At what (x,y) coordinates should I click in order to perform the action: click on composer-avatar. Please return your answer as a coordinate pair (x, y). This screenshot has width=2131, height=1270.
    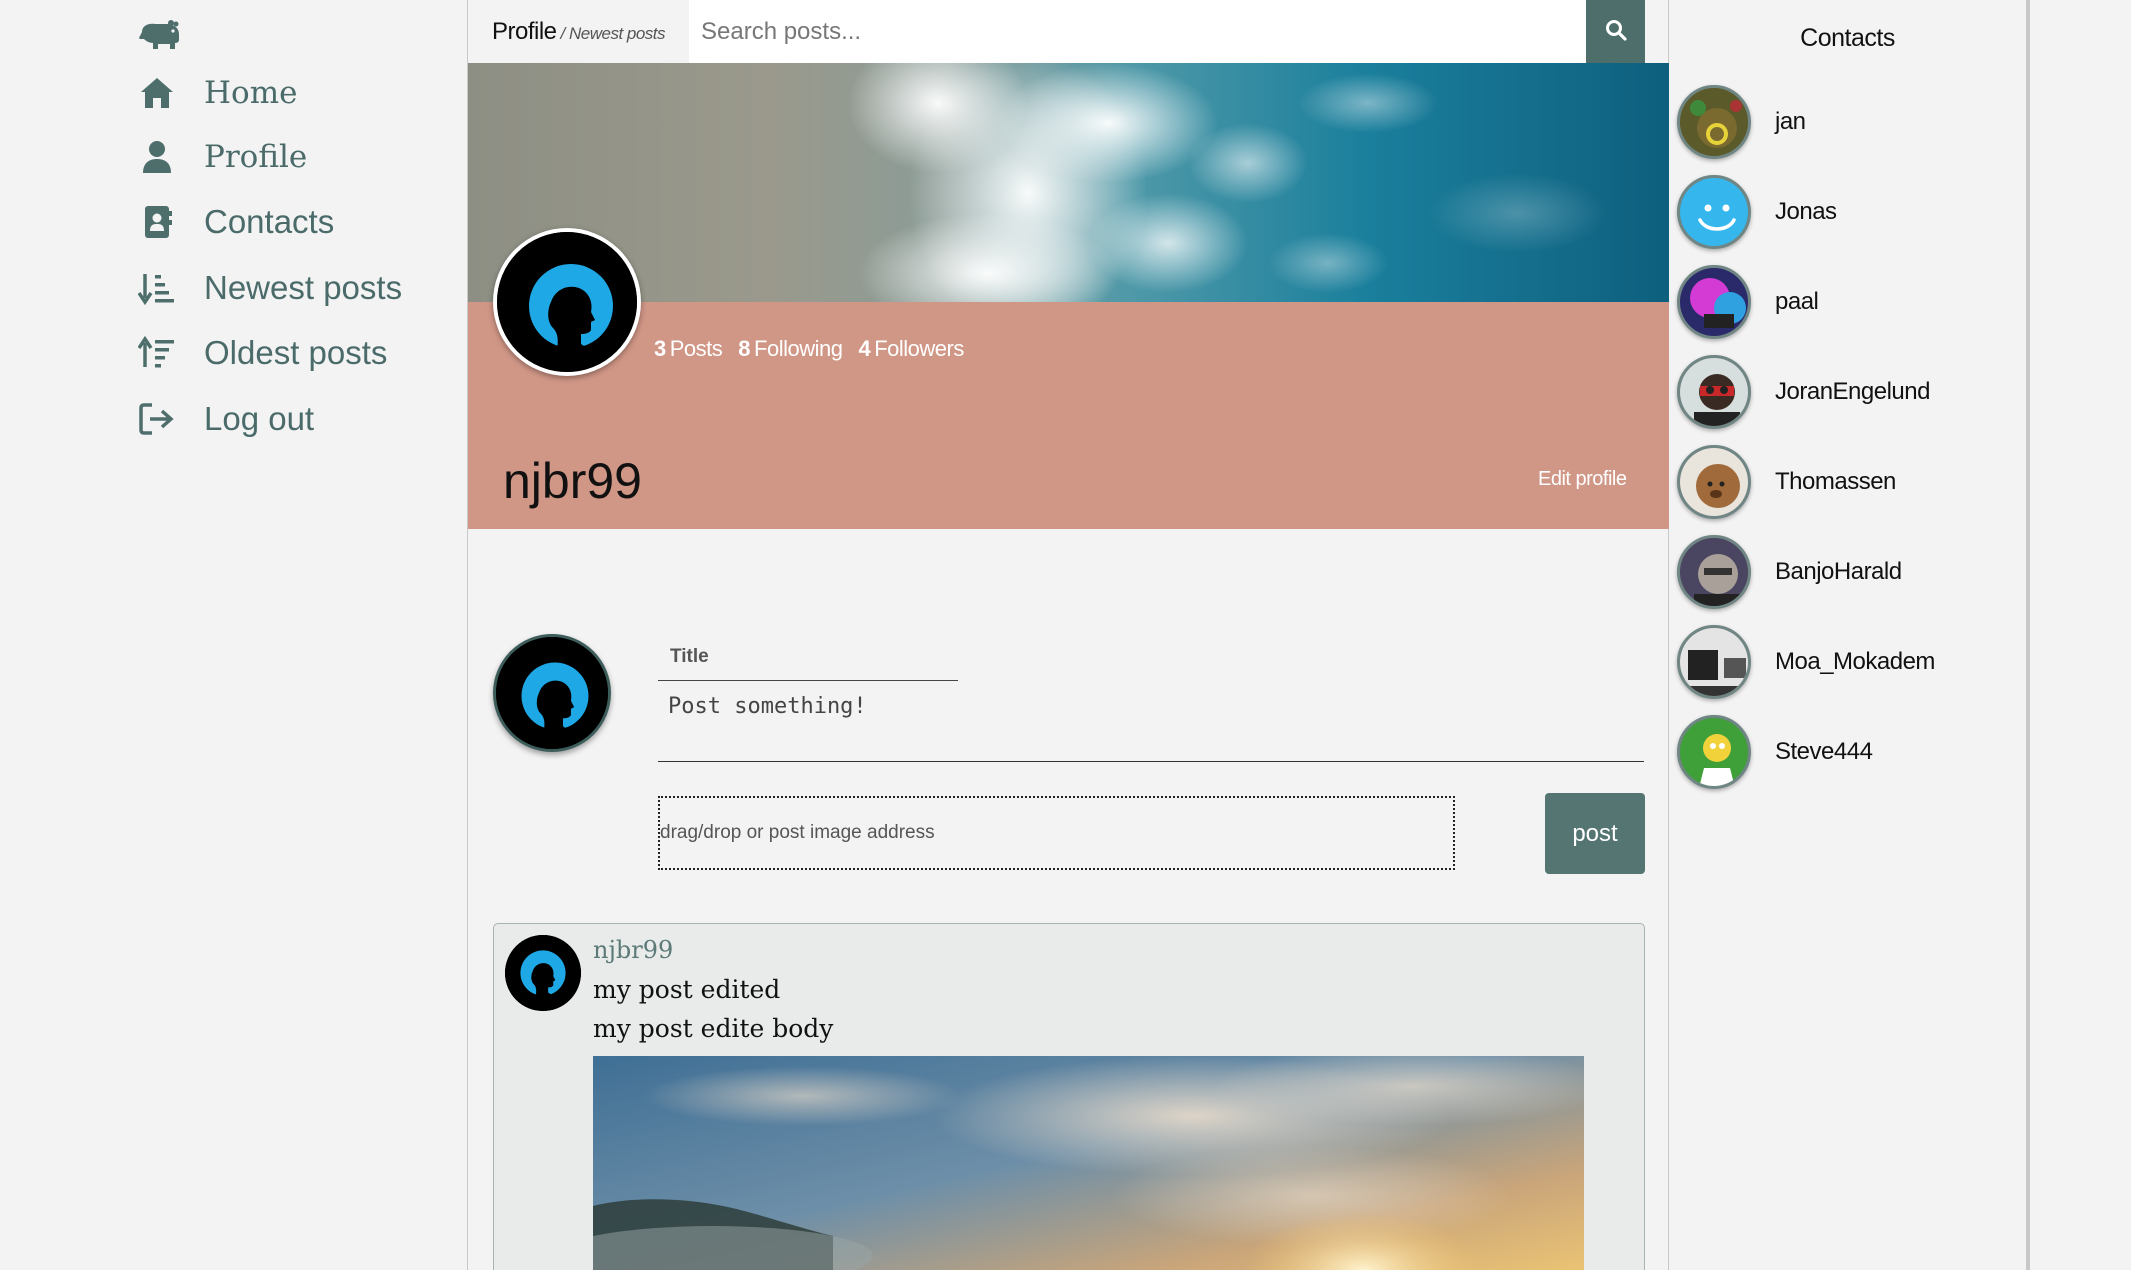
    Looking at the image, I should click on (552, 693).